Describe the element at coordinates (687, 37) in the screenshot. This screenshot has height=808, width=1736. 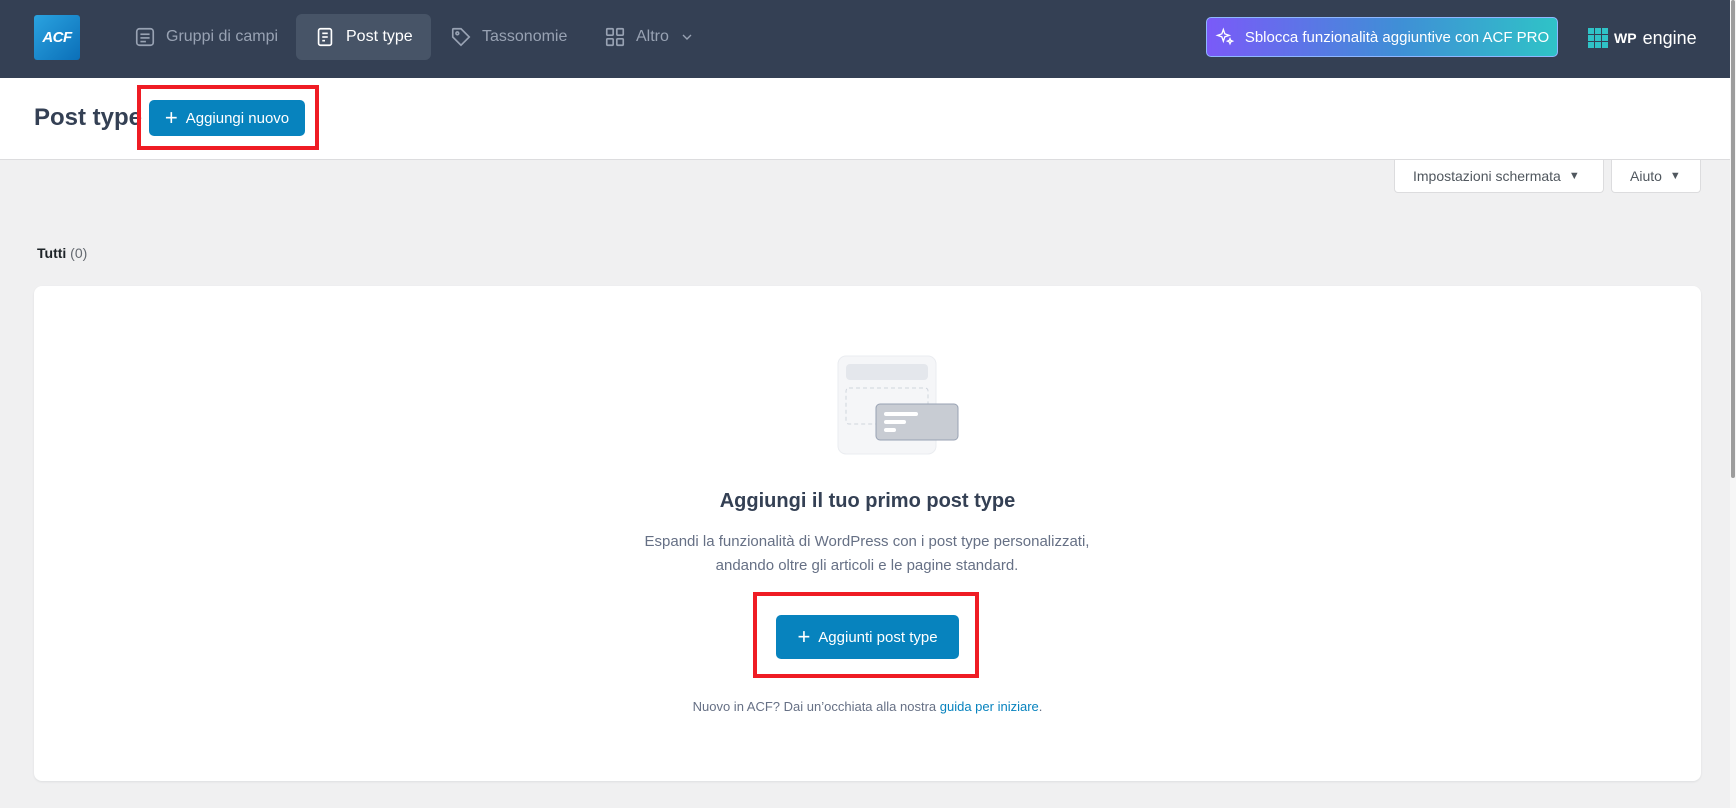
I see `chevron-down-icon` at that location.